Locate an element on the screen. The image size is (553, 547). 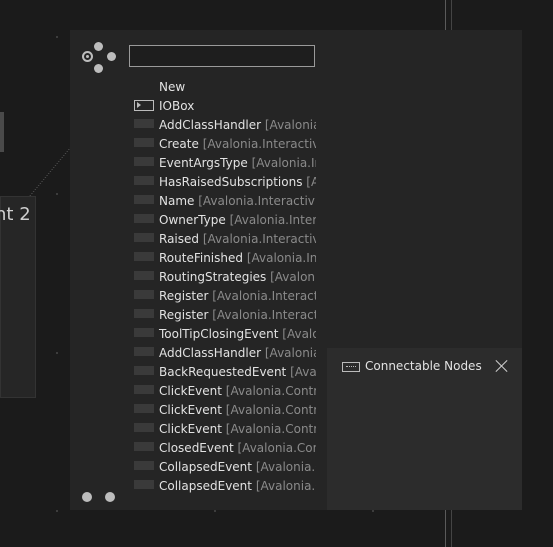
node-list-item: EventArgsType [Avalonia.Interac is located at coordinates (224, 163).